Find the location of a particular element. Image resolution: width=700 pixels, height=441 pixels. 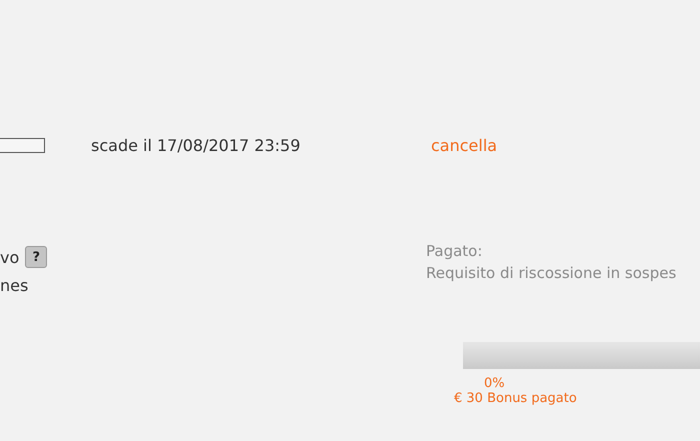

paid-label: Pagato: is located at coordinates (455, 251).